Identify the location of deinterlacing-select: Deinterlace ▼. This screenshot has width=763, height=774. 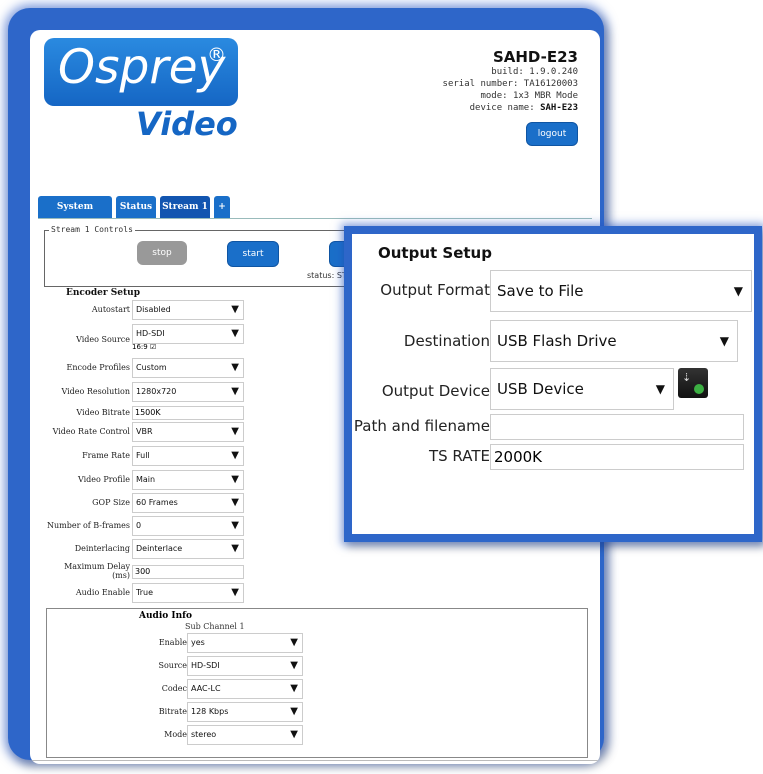
(188, 549).